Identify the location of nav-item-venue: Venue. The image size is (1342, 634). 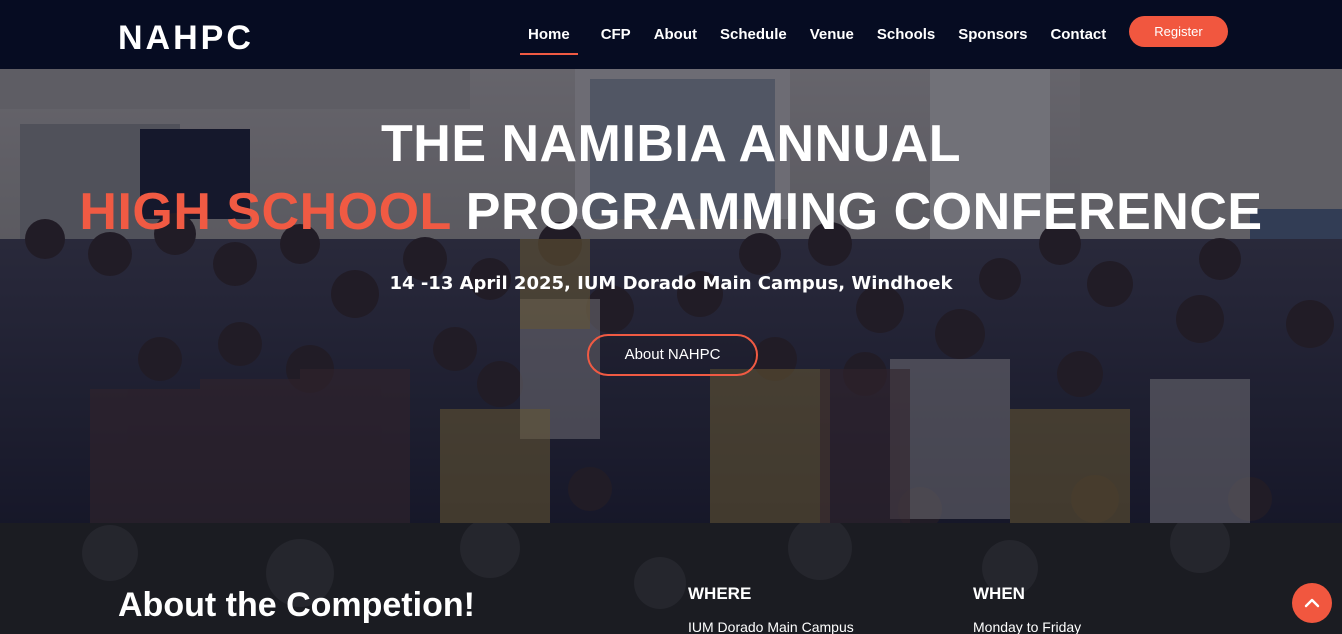
(832, 35).